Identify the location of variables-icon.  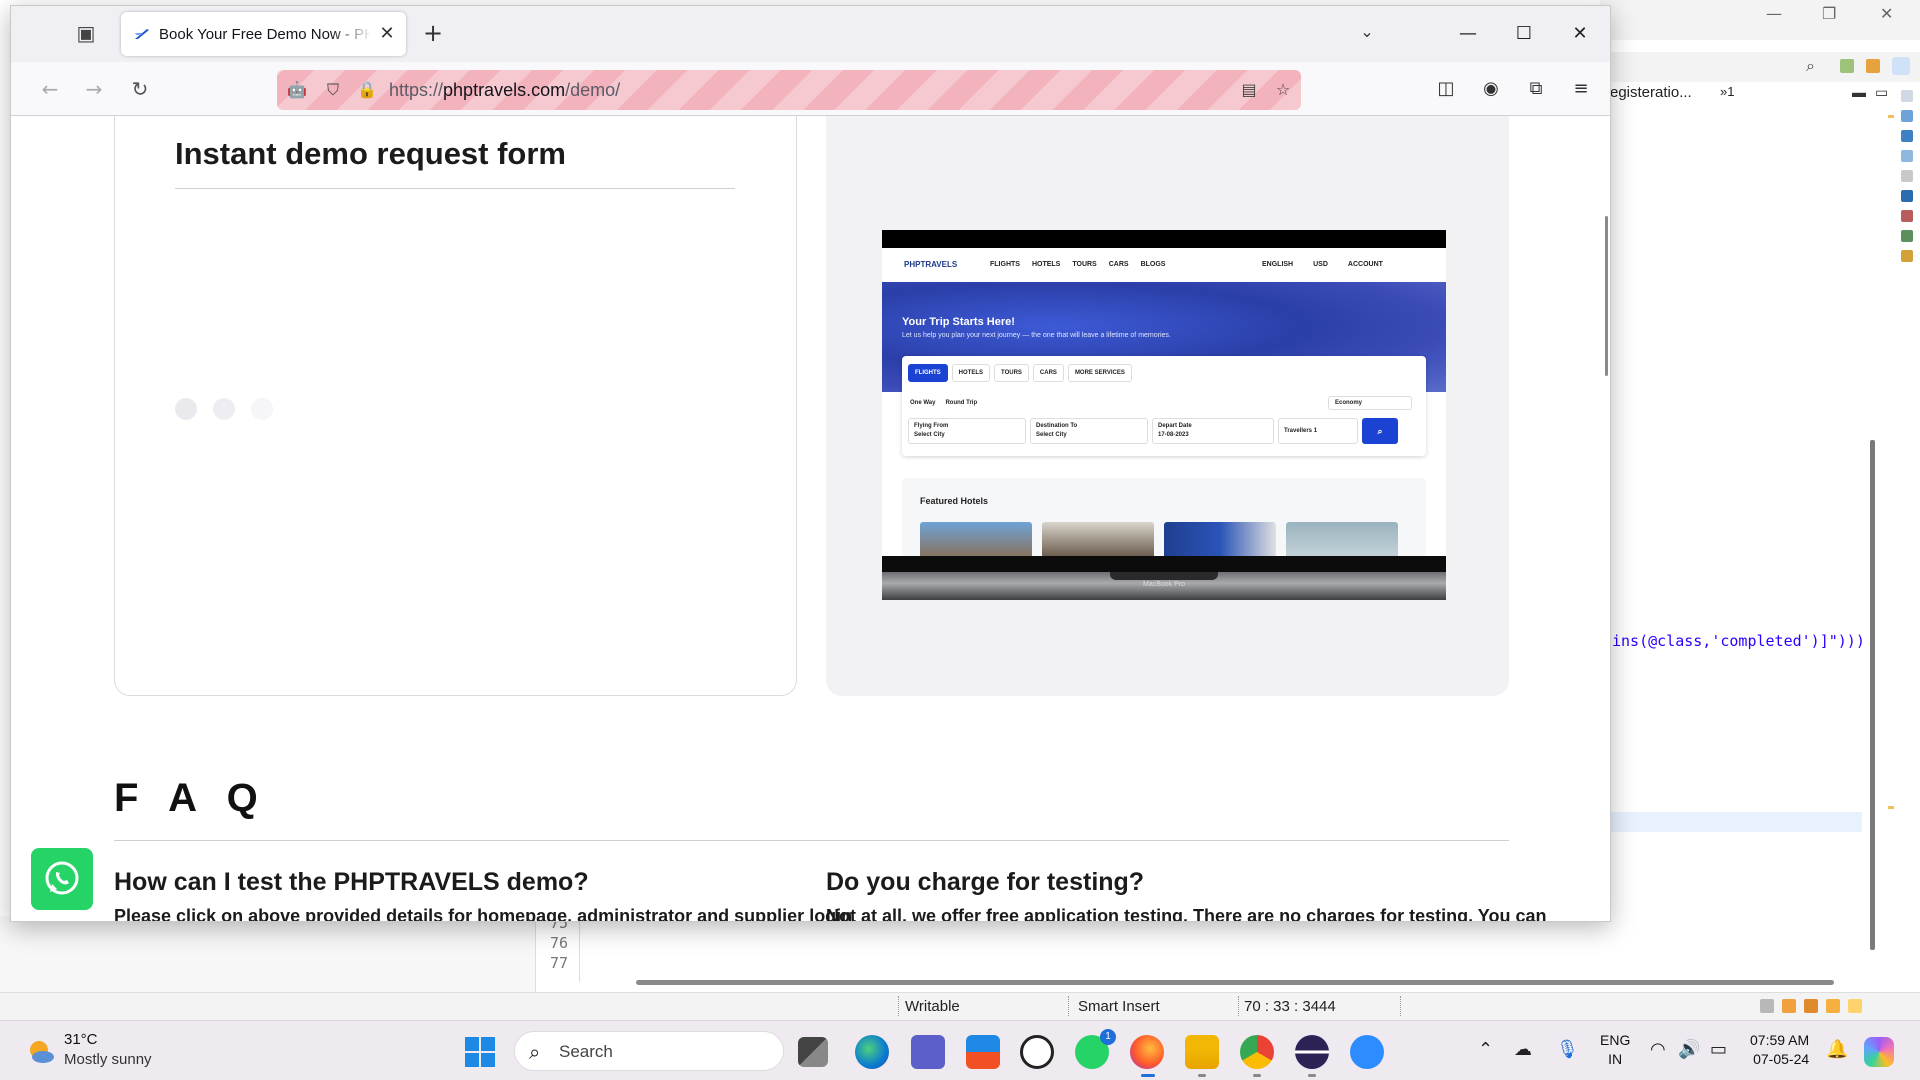
(1907, 116).